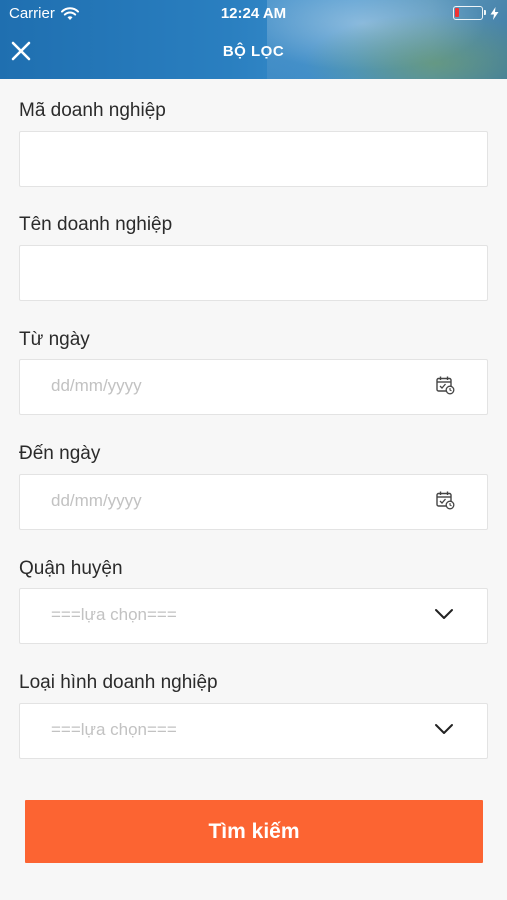 This screenshot has height=900, width=507. I want to click on den-ngay-label: Đến ngày, so click(60, 453).